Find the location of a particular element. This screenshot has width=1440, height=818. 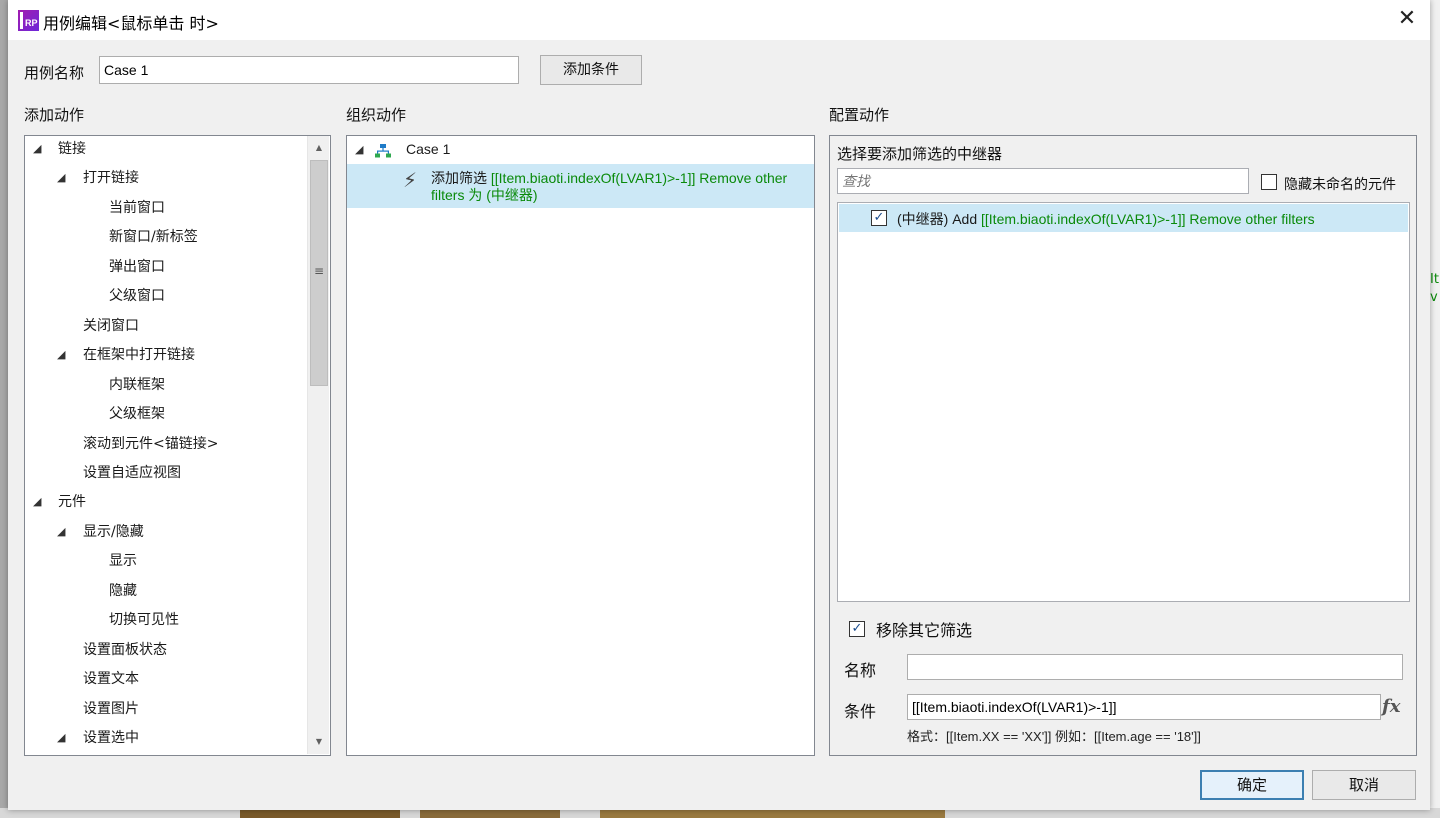

add-actions-heading: 添加动作 is located at coordinates (54, 115).